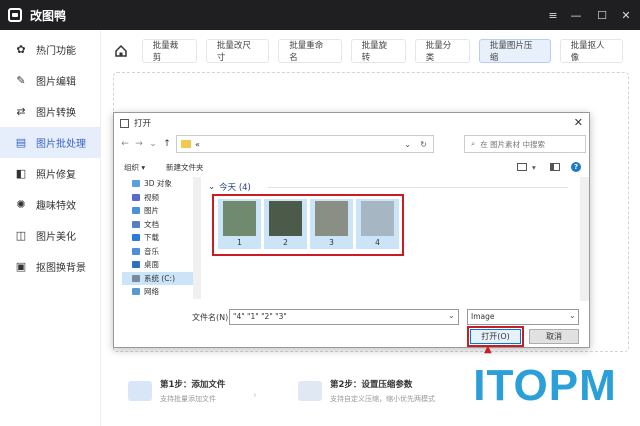 The width and height of the screenshot is (640, 426). What do you see at coordinates (56, 51) in the screenshot?
I see `sidebar-item-label: 热门功能` at bounding box center [56, 51].